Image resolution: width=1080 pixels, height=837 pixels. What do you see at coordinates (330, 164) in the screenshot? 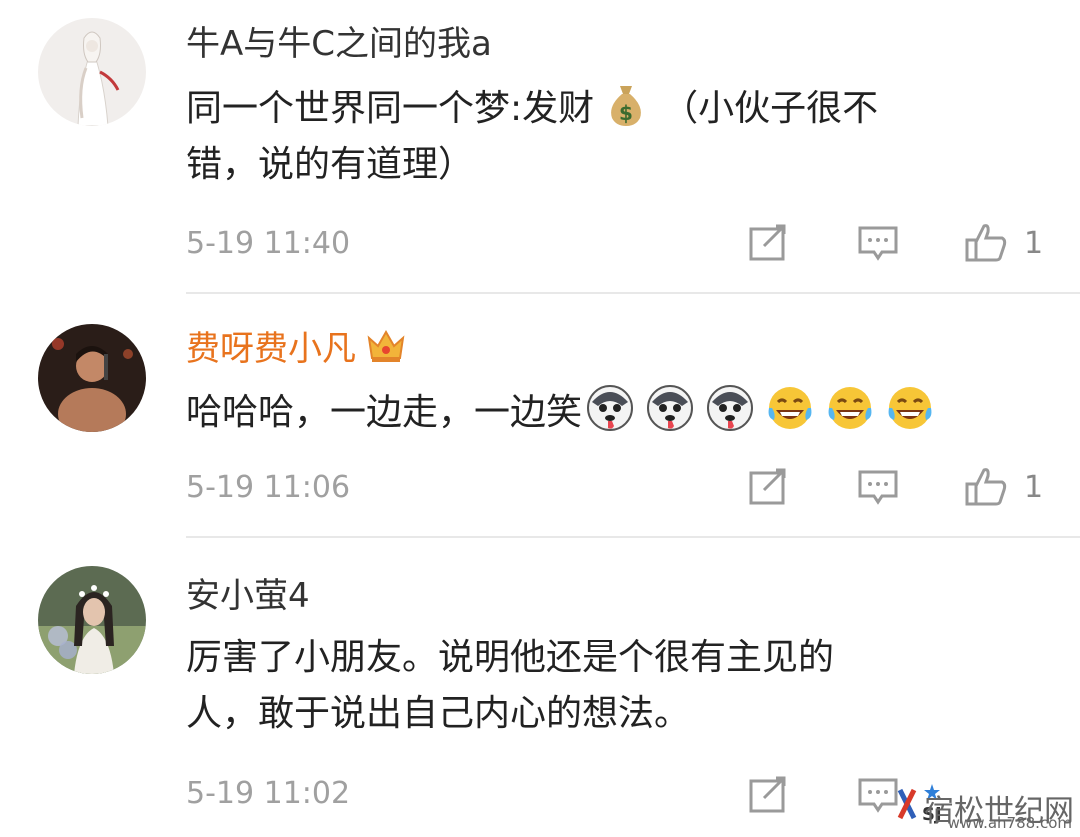
I see `comment-text-line: 错，说的有道理）` at bounding box center [330, 164].